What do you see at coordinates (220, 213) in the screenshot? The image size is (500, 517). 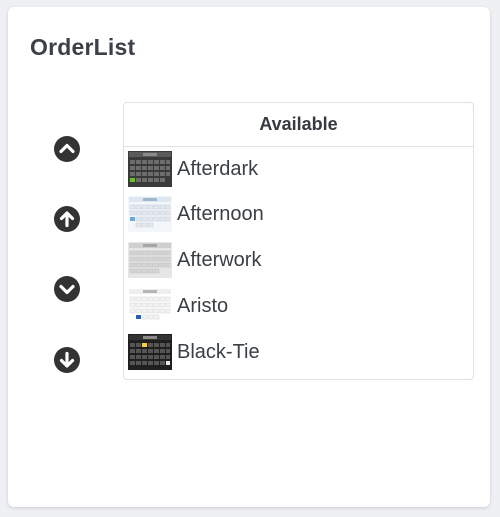 I see `item-label: Afternoon` at bounding box center [220, 213].